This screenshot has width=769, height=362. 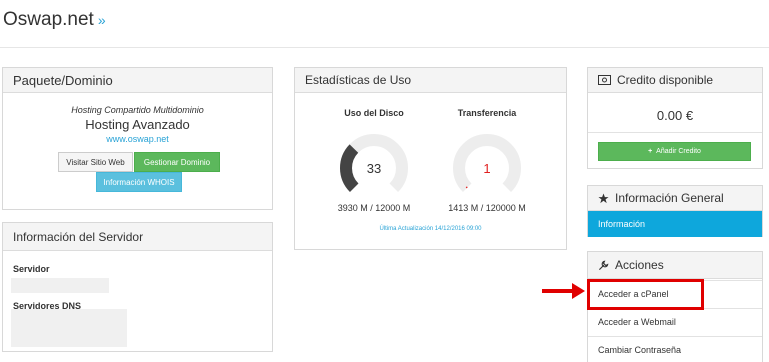 I want to click on transfer-usage-gauge: 1, so click(x=487, y=163).